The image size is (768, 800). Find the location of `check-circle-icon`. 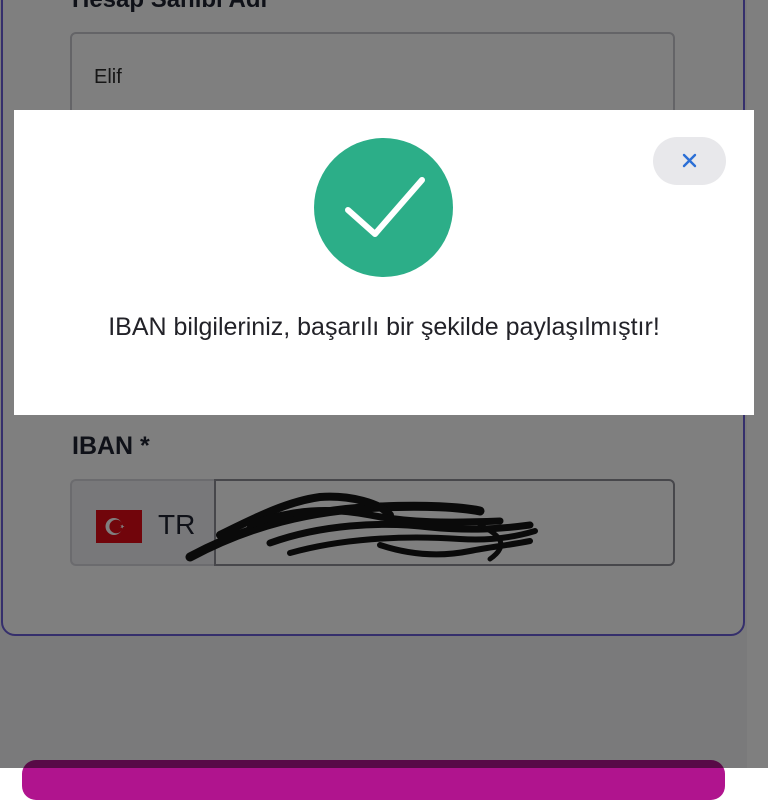

check-circle-icon is located at coordinates (383, 207).